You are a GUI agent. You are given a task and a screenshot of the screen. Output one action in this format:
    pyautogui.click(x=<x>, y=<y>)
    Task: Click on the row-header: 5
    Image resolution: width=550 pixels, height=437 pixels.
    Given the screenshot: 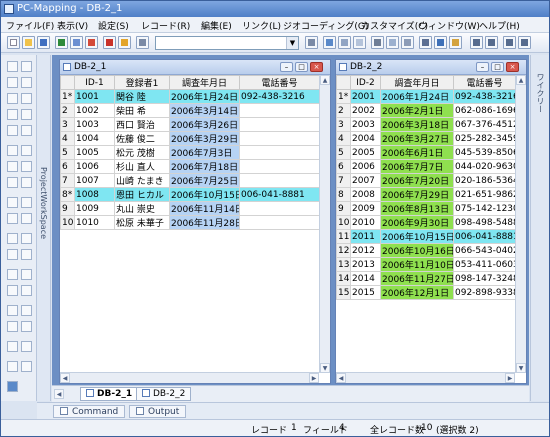 What is the action you would take?
    pyautogui.click(x=67, y=152)
    